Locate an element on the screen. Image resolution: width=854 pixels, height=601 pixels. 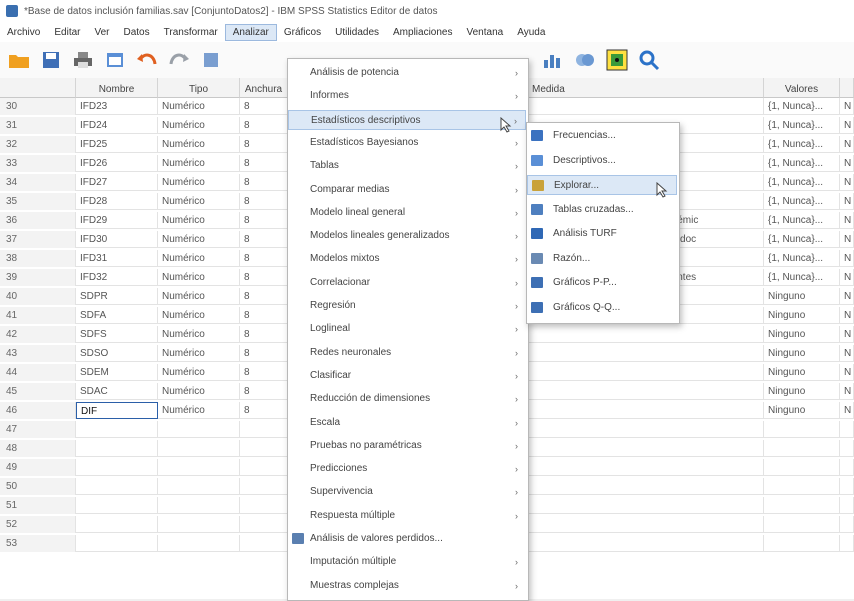
analizar-menu-item: Modelos lineales generalizados › is located at coordinates (407, 236).